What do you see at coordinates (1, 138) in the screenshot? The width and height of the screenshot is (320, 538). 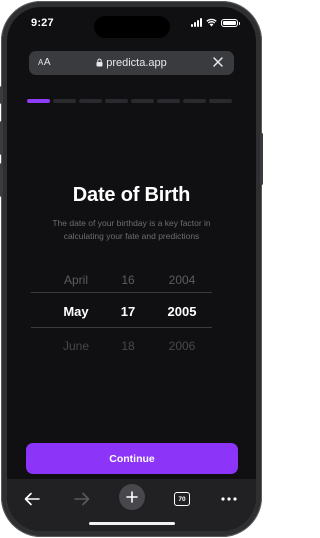 I see `volume-up-button` at bounding box center [1, 138].